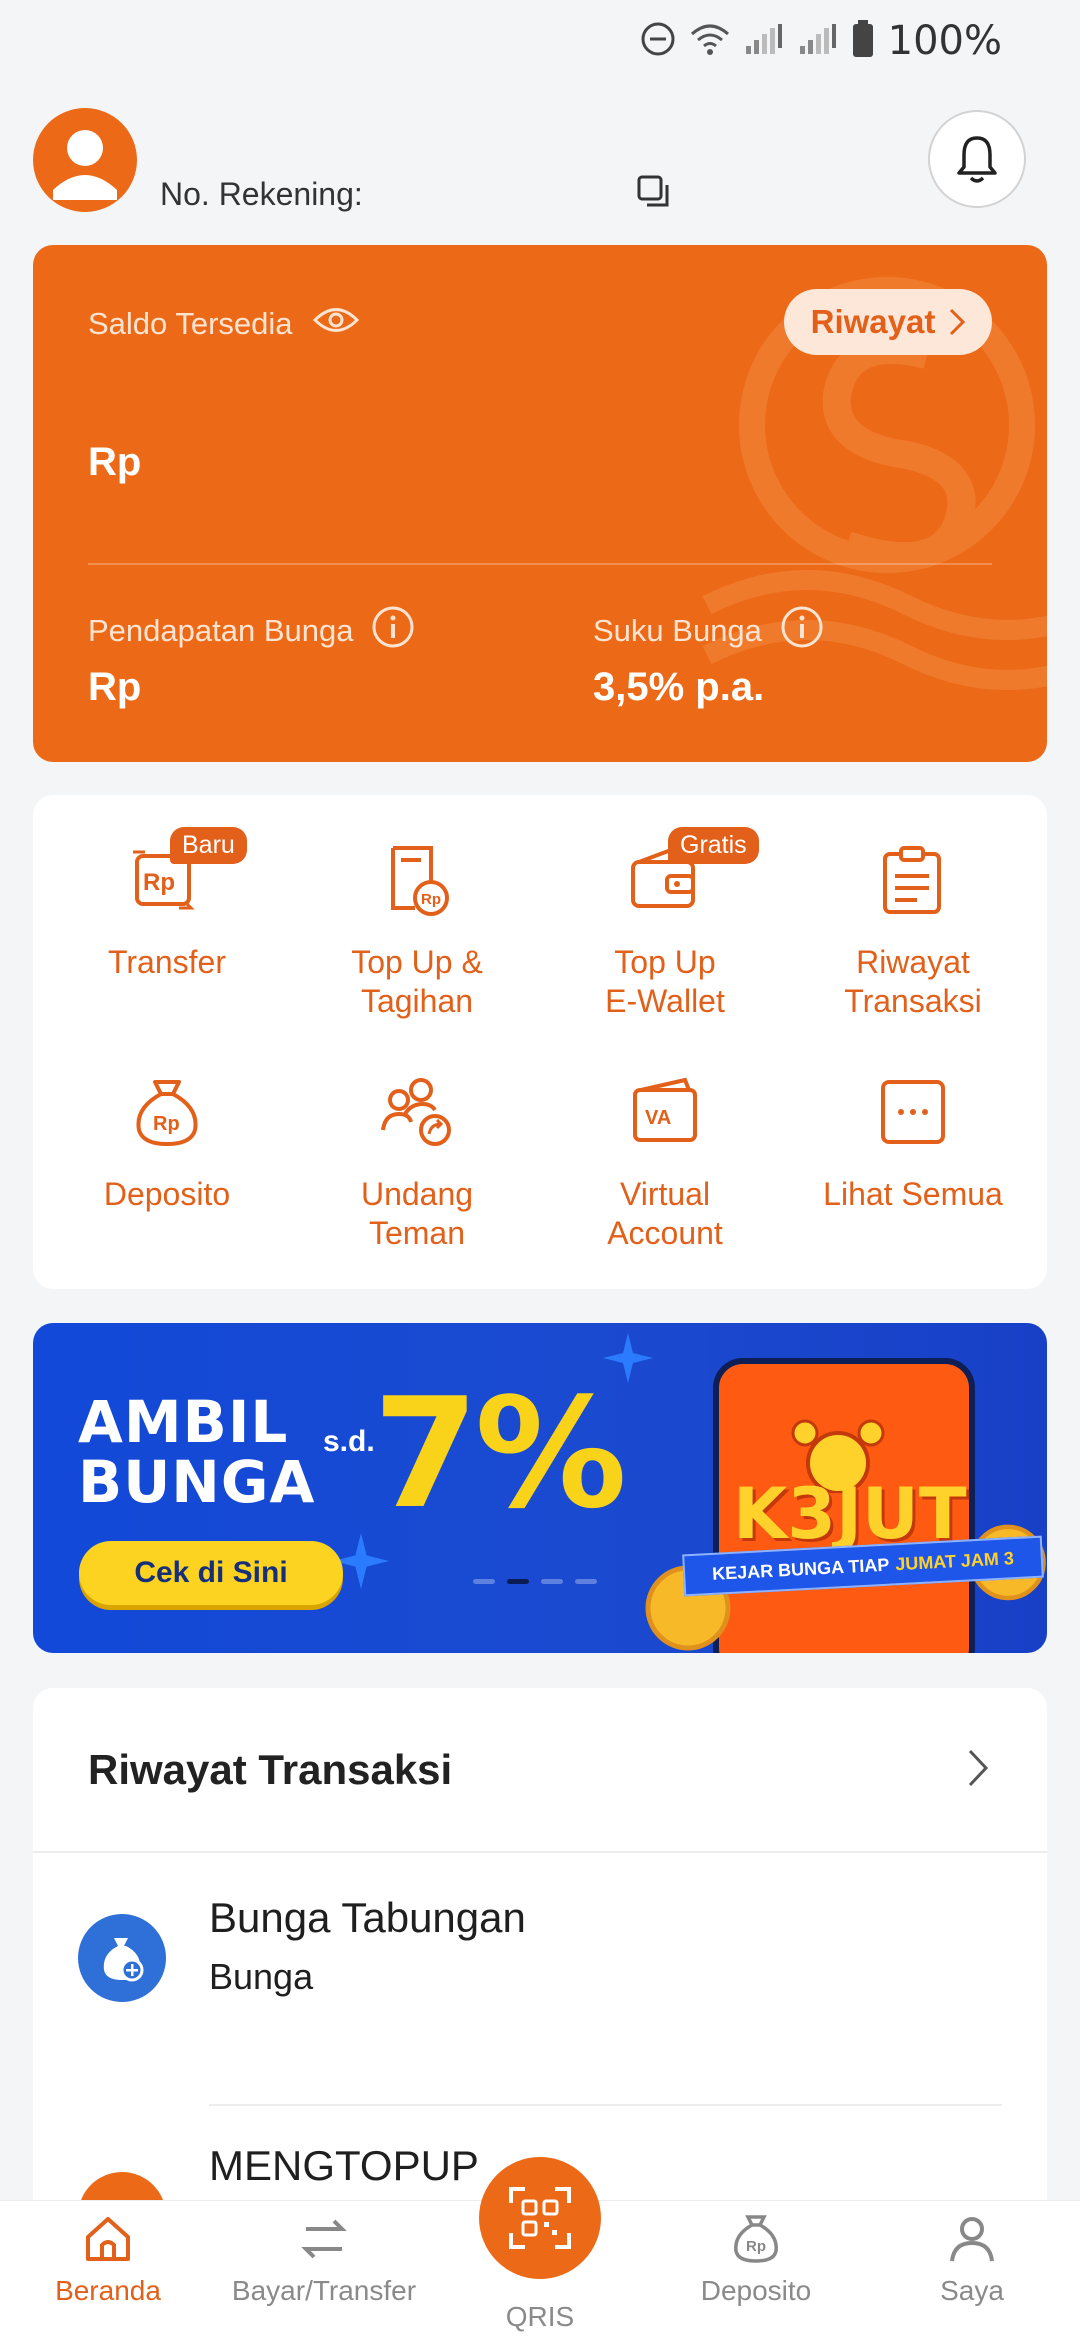 Image resolution: width=1080 pixels, height=2340 pixels. Describe the element at coordinates (658, 41) in the screenshot. I see `dnd-icon` at that location.